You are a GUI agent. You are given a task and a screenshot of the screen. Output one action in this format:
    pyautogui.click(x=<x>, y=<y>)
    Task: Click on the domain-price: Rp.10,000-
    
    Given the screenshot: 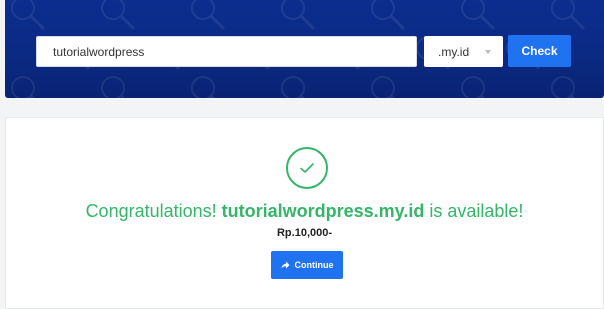 What is the action you would take?
    pyautogui.click(x=304, y=233)
    